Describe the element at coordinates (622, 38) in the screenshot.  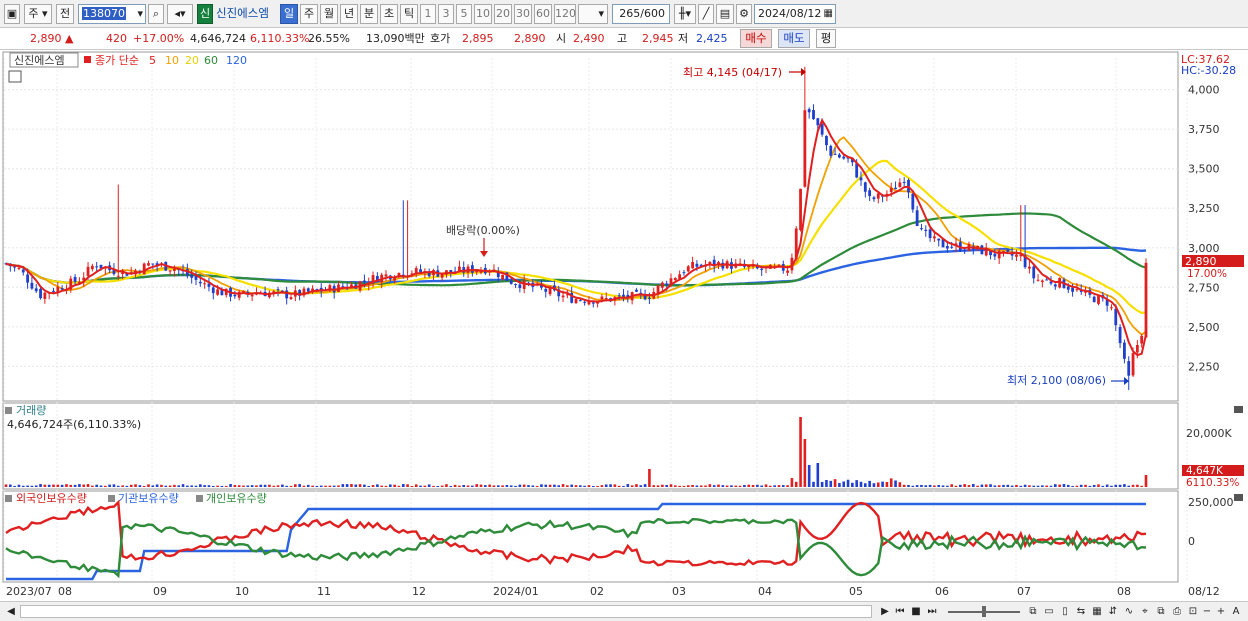
I see `high-label: 고` at that location.